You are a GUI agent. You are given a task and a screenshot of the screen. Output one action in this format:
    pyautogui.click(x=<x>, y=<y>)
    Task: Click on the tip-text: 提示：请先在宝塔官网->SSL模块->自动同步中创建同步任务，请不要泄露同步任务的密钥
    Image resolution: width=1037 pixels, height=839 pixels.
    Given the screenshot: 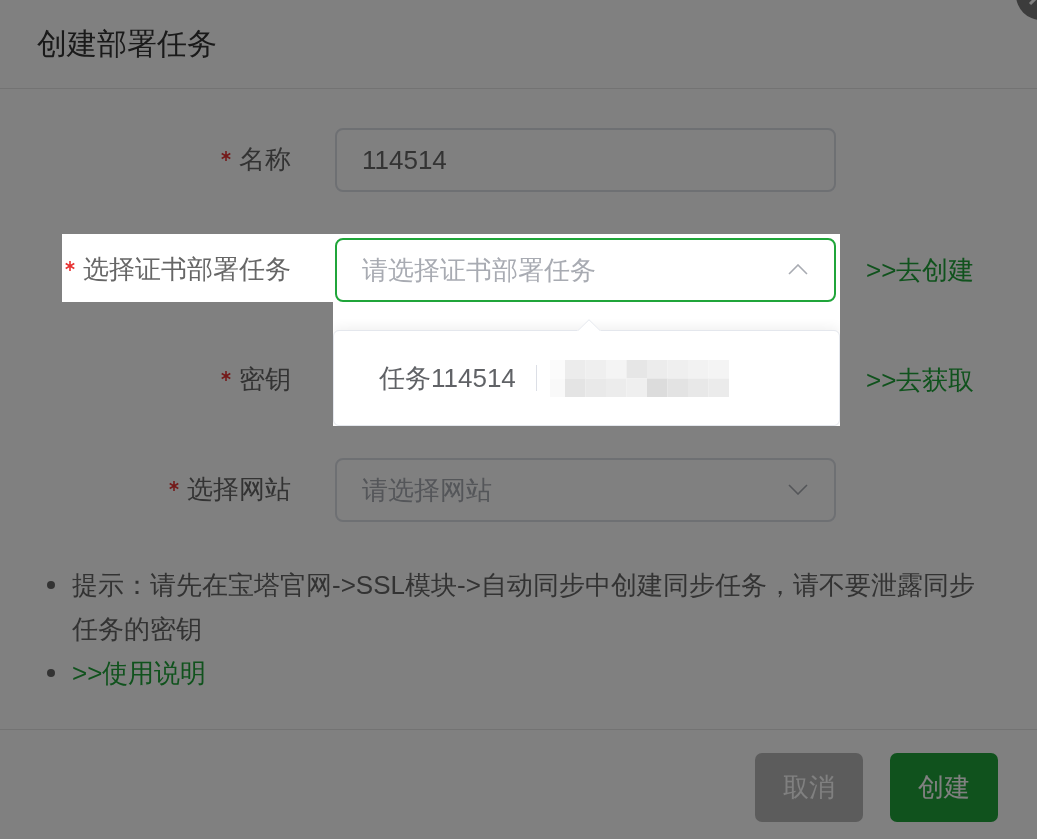 What is the action you would take?
    pyautogui.click(x=524, y=607)
    